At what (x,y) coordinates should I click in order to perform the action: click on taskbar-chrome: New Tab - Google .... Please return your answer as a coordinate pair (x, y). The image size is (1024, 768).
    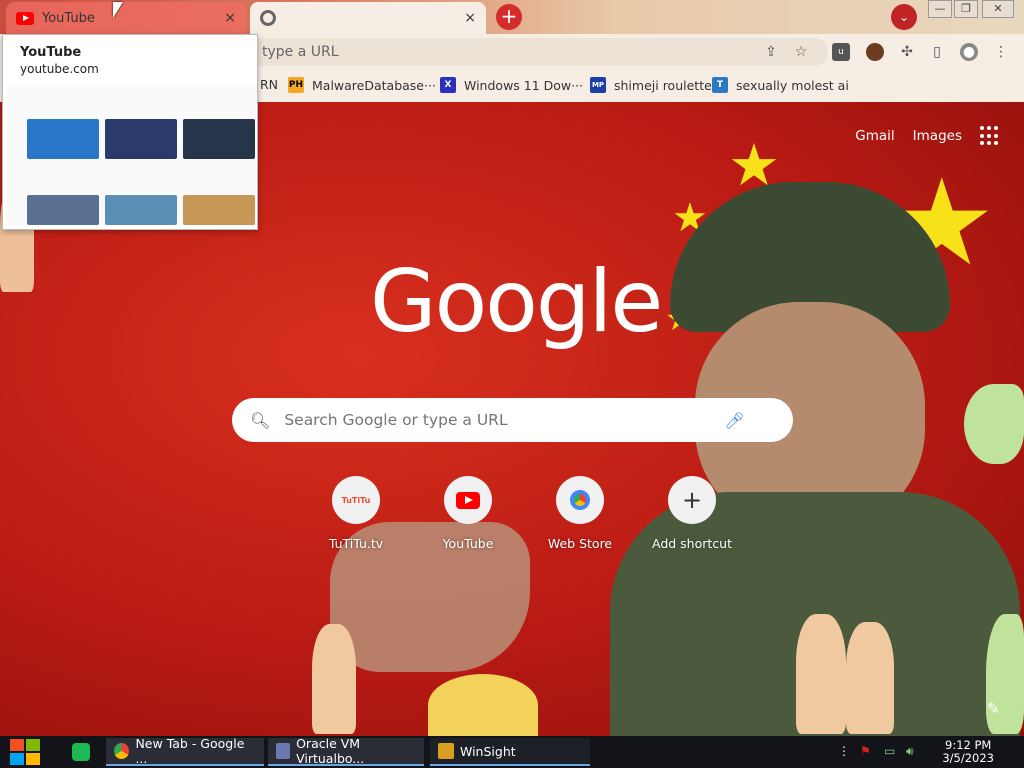
    Looking at the image, I should click on (185, 751).